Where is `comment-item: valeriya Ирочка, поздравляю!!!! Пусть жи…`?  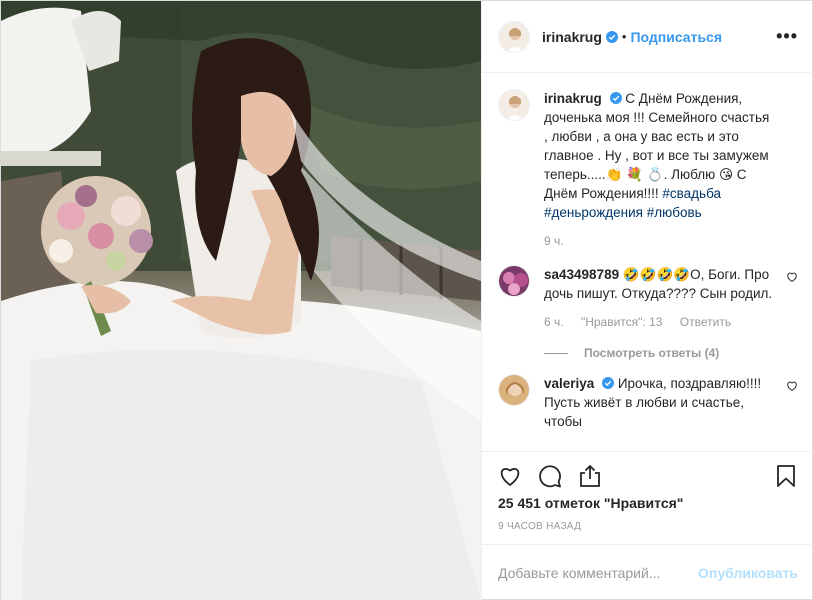
comment-item: valeriya Ирочка, поздравляю!!!! Пусть жи… is located at coordinates (648, 402).